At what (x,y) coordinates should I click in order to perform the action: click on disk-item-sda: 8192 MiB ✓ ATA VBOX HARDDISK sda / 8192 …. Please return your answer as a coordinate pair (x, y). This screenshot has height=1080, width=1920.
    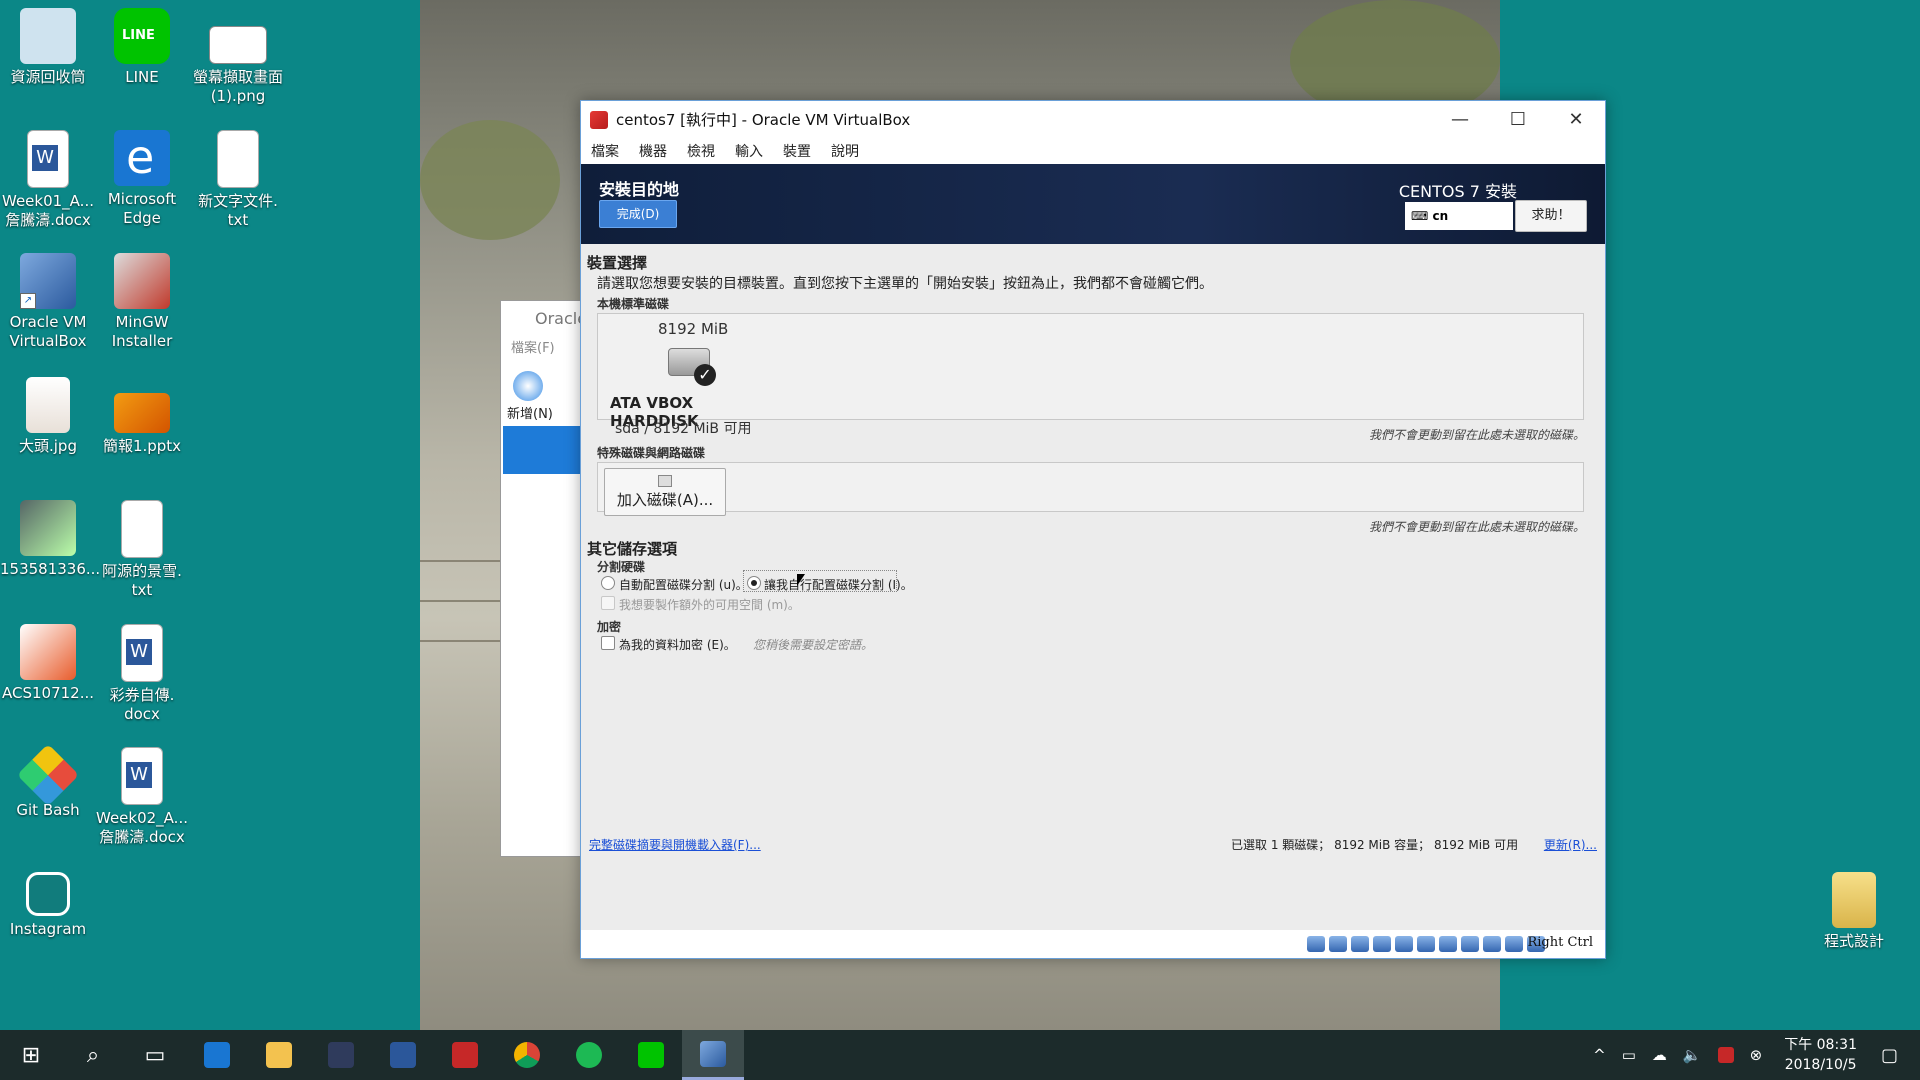
    Looking at the image, I should click on (678, 375).